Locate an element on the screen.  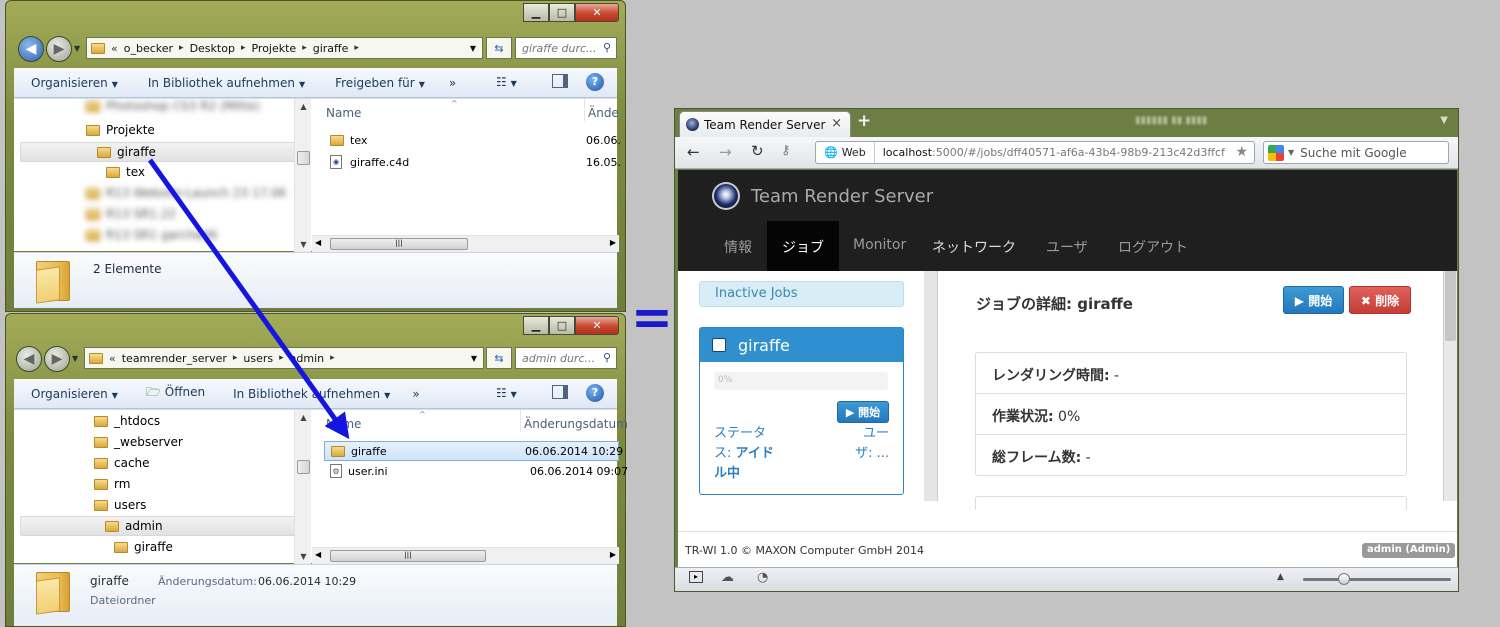
user-badge: admin (Admin) is located at coordinates (1409, 550).